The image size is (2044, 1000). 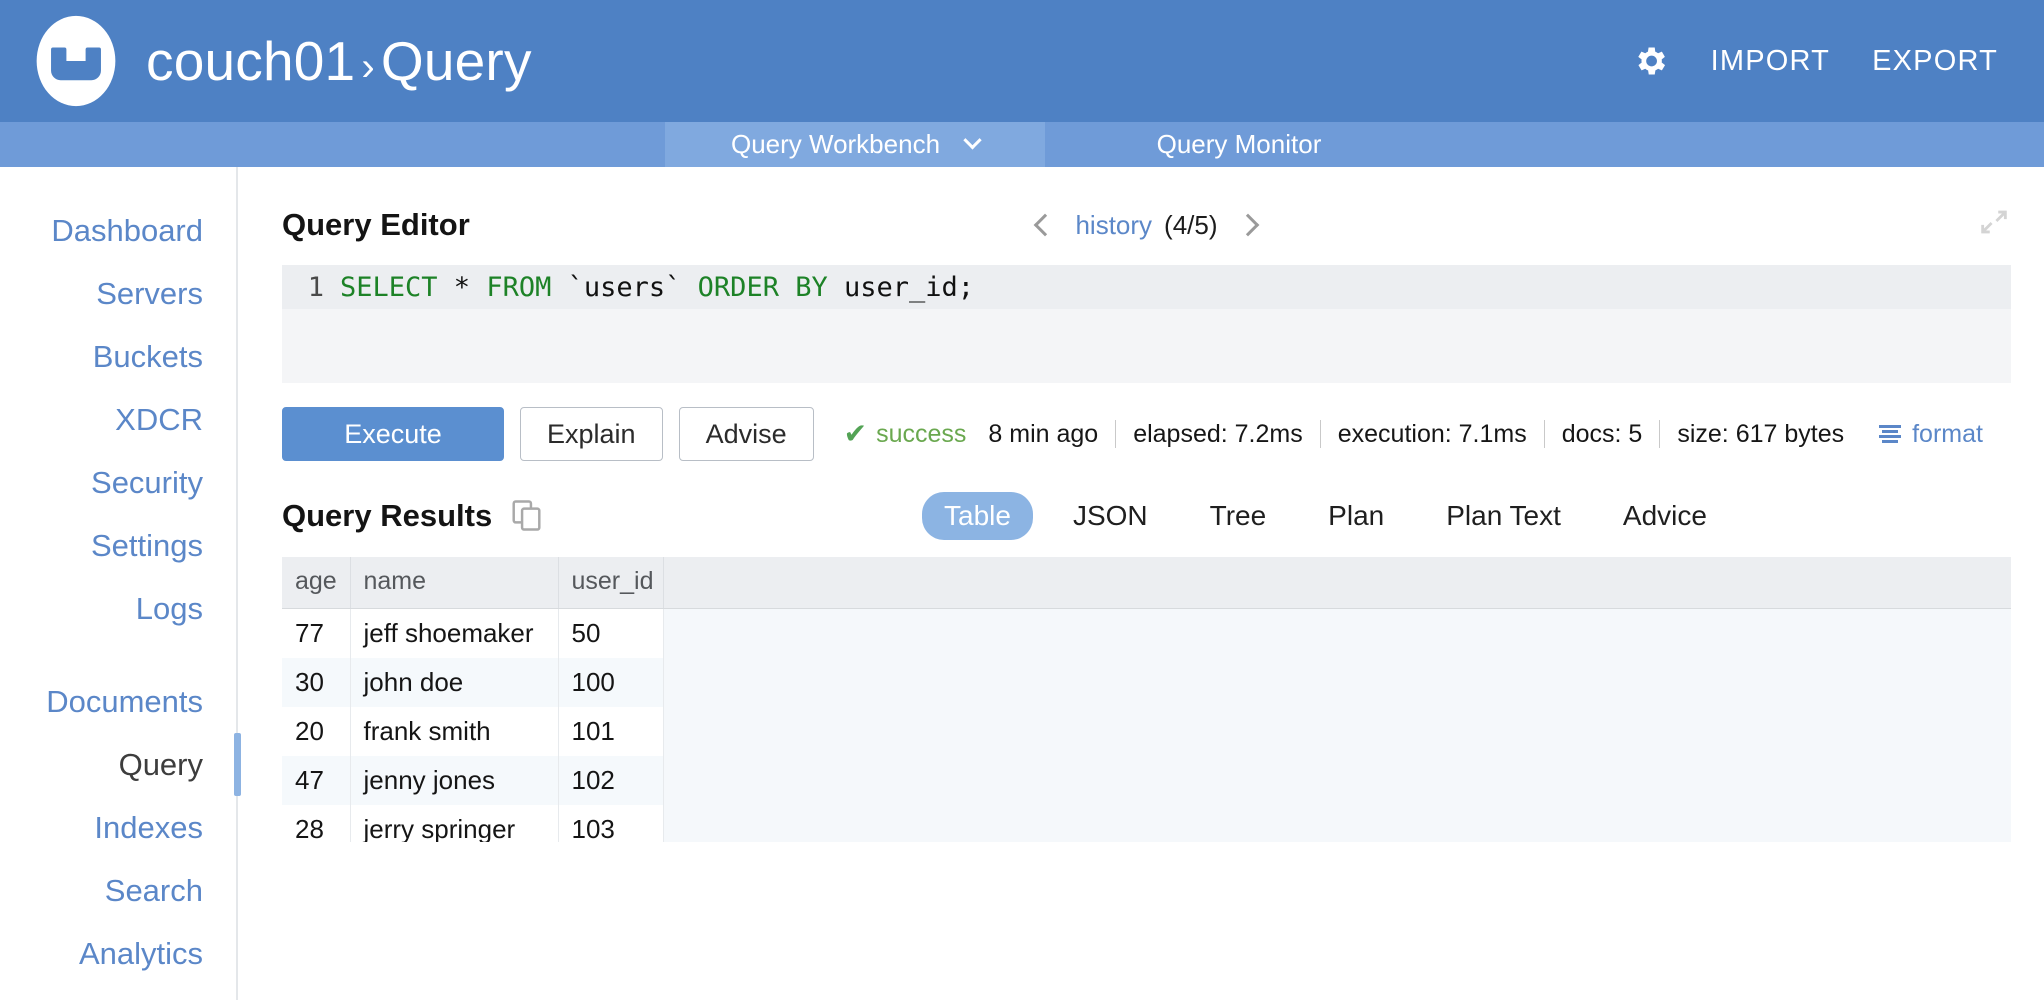 I want to click on gear-icon, so click(x=1650, y=61).